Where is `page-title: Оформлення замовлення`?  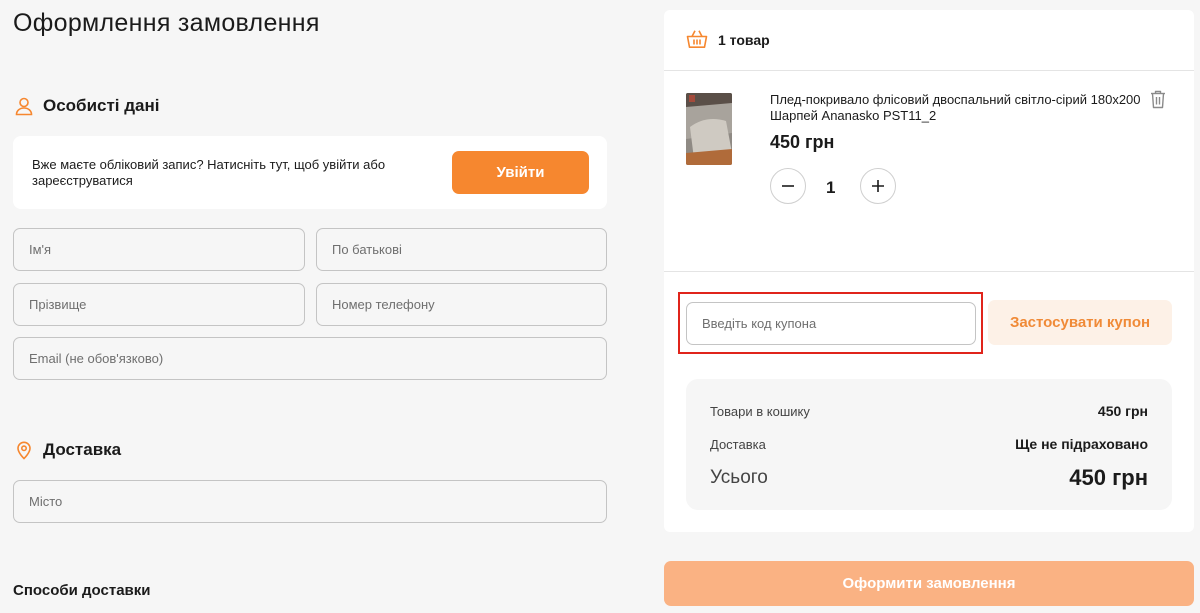 page-title: Оформлення замовлення is located at coordinates (166, 23).